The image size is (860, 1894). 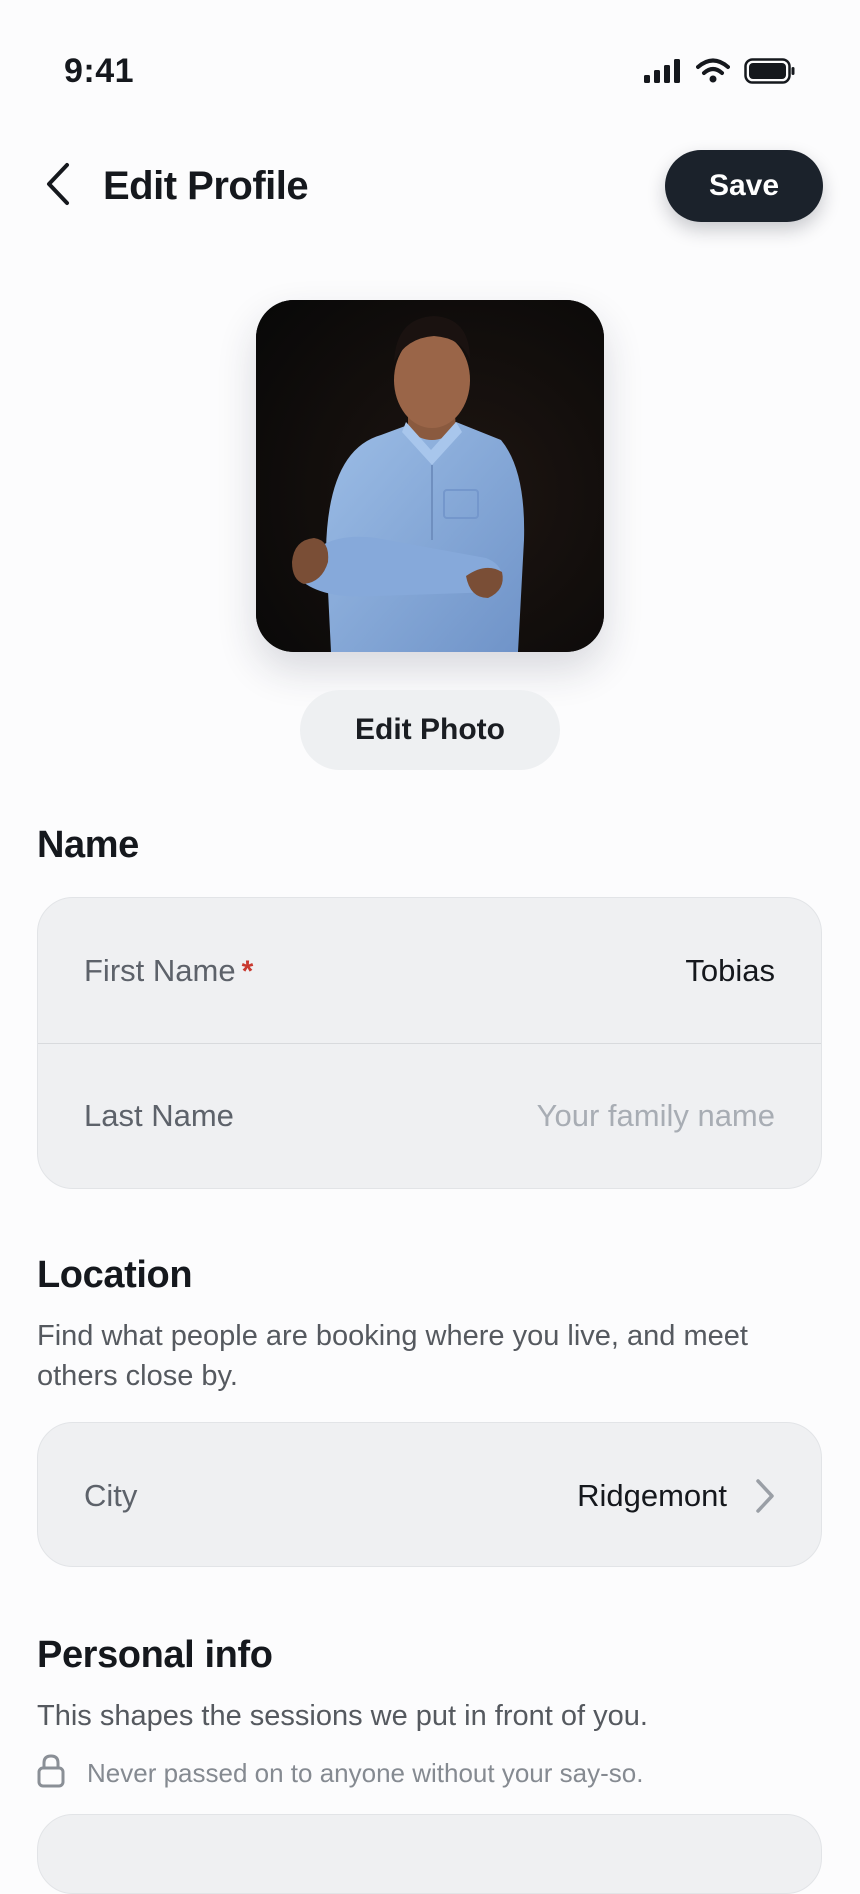 What do you see at coordinates (115, 1275) in the screenshot?
I see `location-section-title: Location` at bounding box center [115, 1275].